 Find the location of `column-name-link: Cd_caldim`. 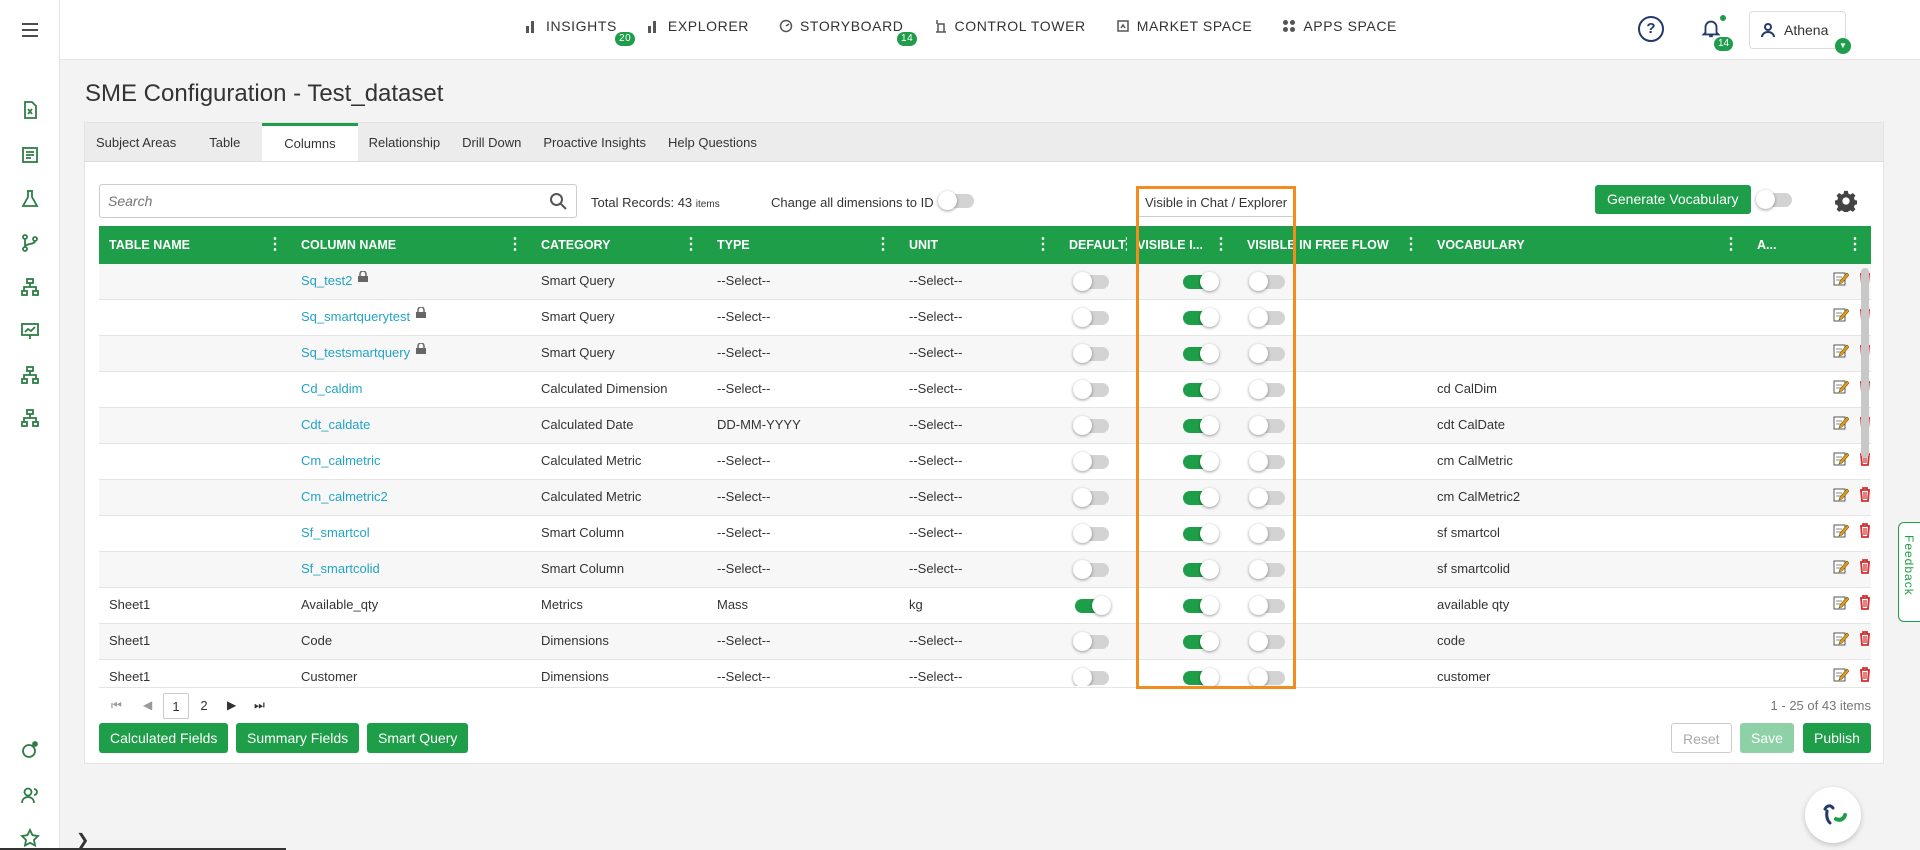

column-name-link: Cd_caldim is located at coordinates (331, 388).